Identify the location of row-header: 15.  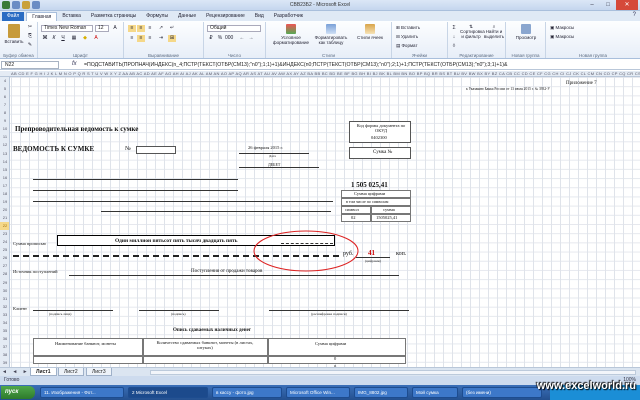
(4, 170).